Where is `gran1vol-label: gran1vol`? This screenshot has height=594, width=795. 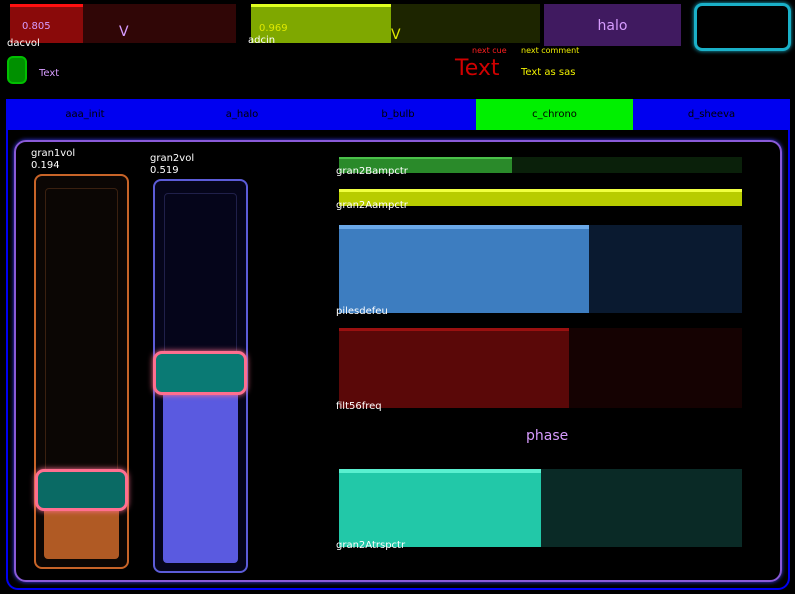 gran1vol-label: gran1vol is located at coordinates (53, 153).